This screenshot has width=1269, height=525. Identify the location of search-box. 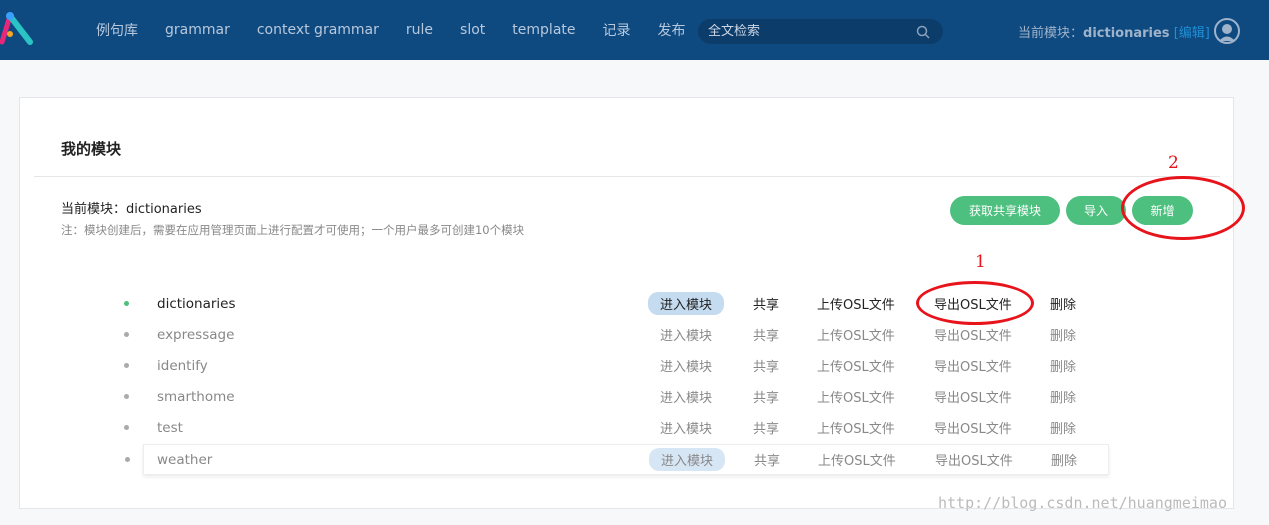
(820, 31).